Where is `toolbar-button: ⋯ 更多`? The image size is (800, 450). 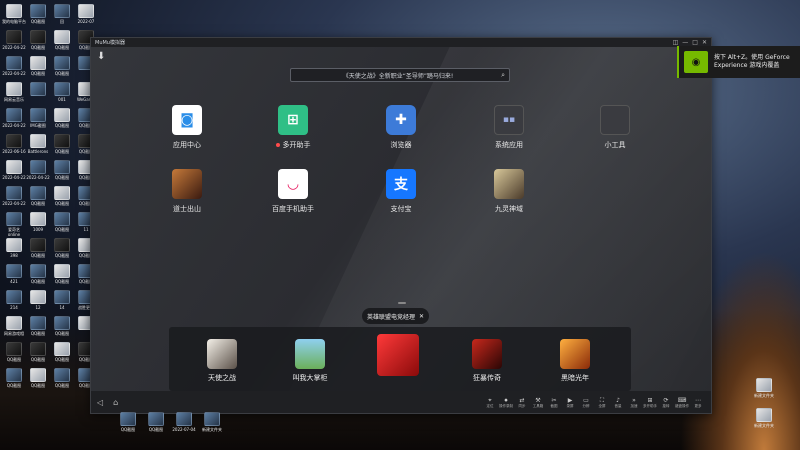 toolbar-button: ⋯ 更多 is located at coordinates (698, 402).